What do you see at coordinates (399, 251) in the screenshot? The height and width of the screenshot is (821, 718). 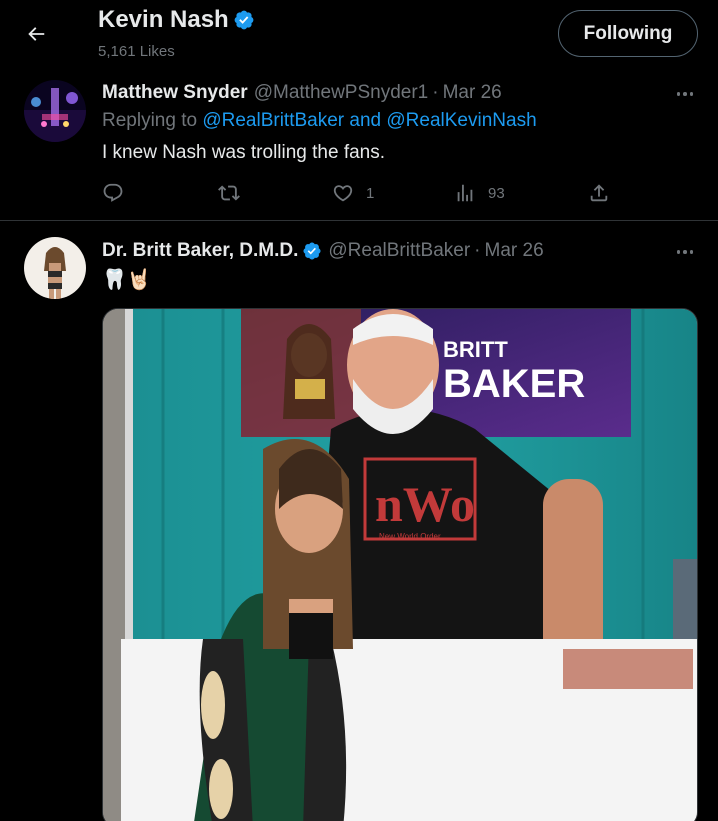 I see `author-handle: @RealBrittBaker` at bounding box center [399, 251].